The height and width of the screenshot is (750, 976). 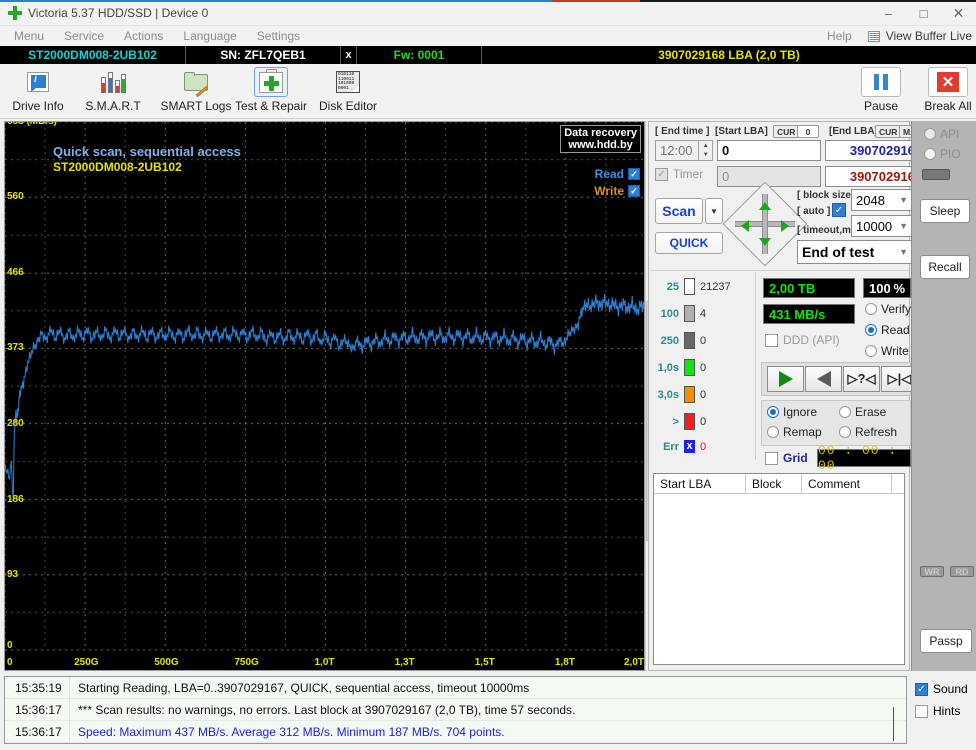 What do you see at coordinates (689, 243) in the screenshot?
I see `quick-button: QUICK` at bounding box center [689, 243].